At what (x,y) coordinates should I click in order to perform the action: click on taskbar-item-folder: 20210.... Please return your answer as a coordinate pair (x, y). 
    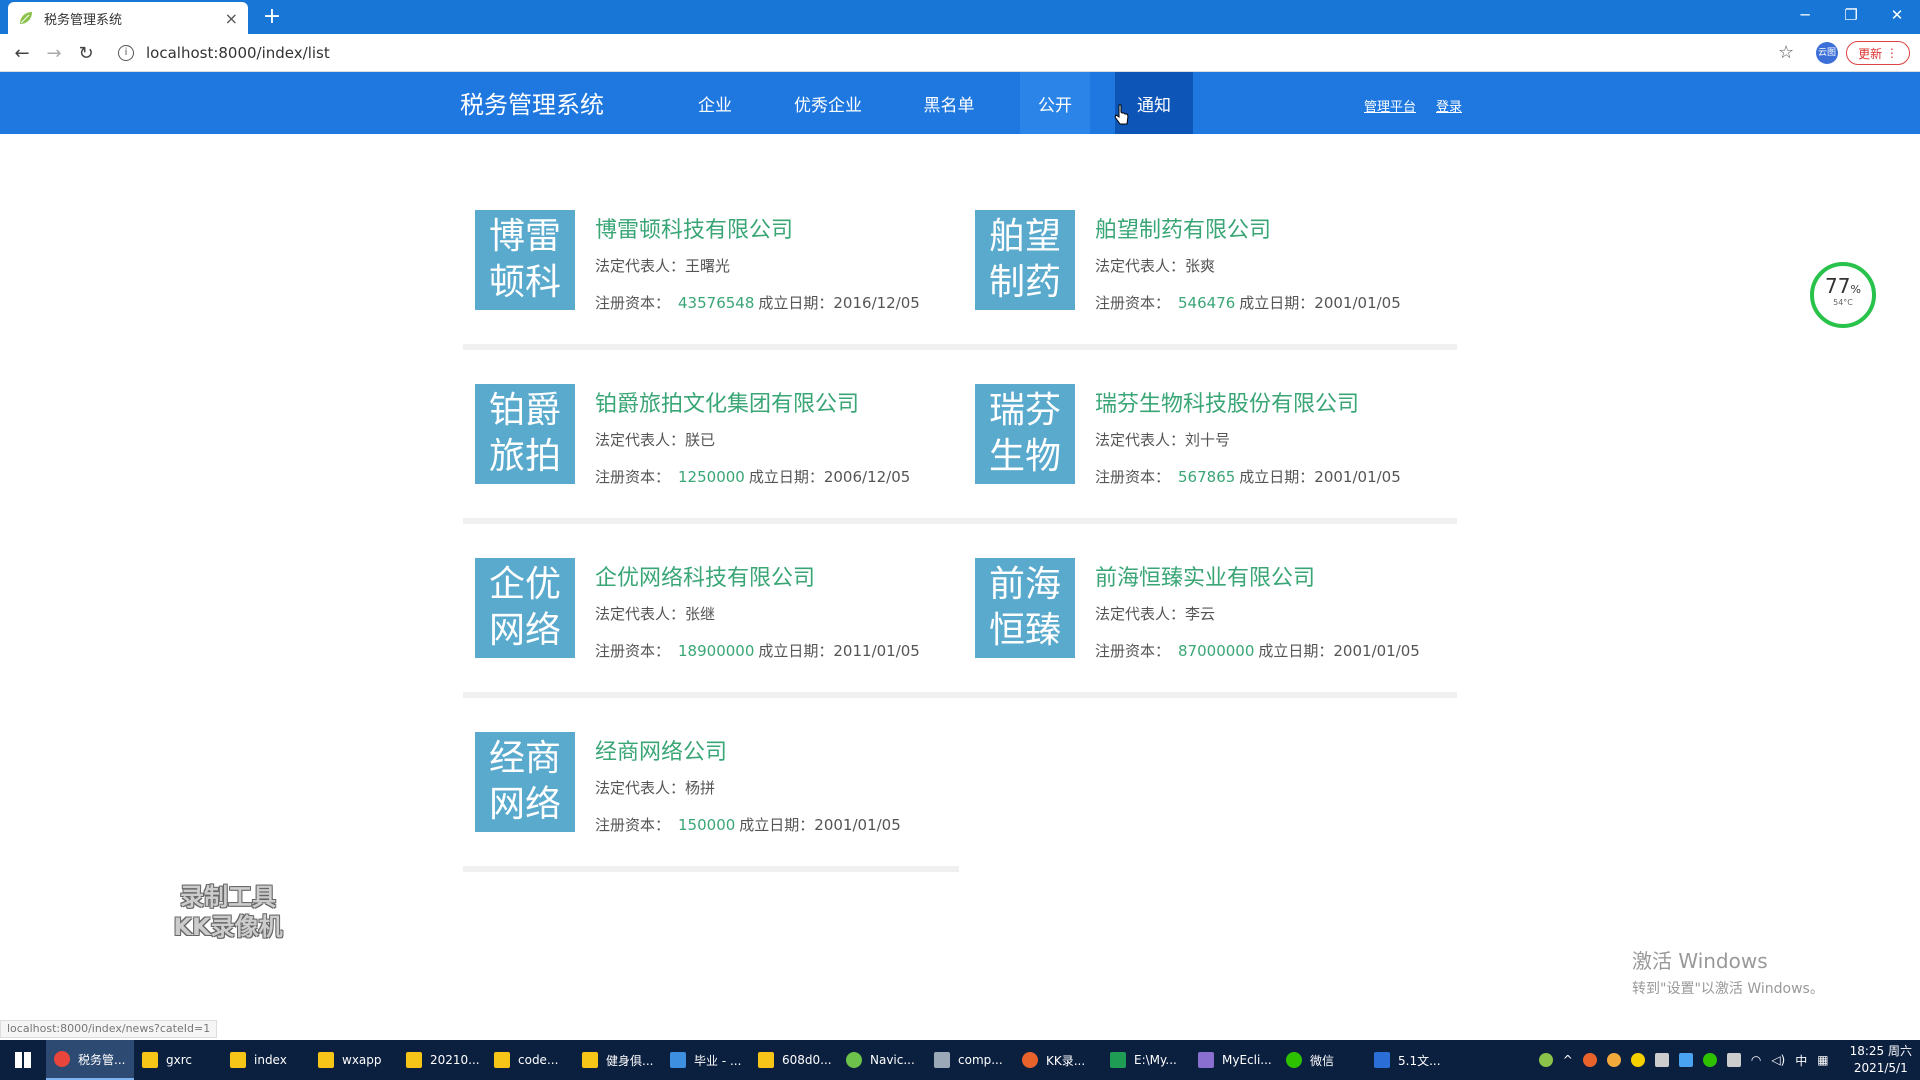
    Looking at the image, I should click on (442, 1060).